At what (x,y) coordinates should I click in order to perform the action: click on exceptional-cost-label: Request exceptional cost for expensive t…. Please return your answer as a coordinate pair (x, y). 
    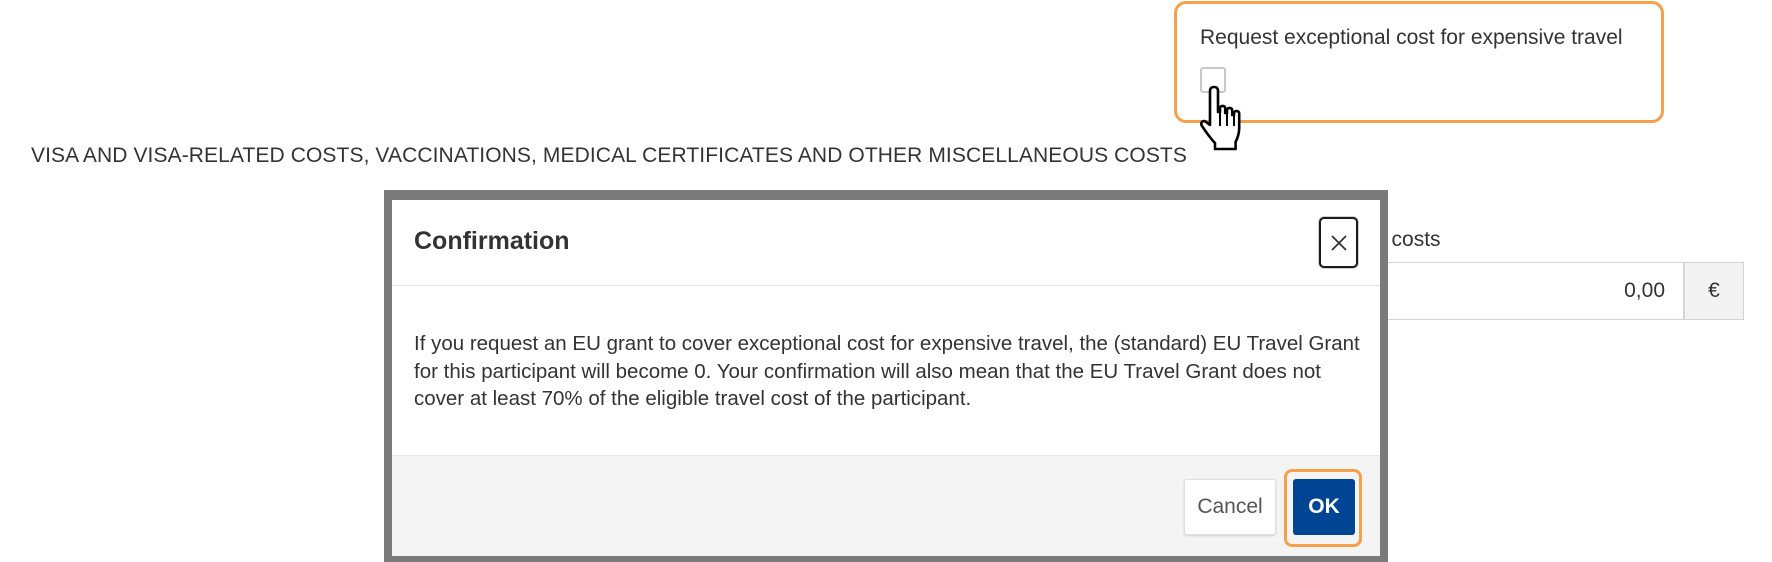
    Looking at the image, I should click on (1411, 37).